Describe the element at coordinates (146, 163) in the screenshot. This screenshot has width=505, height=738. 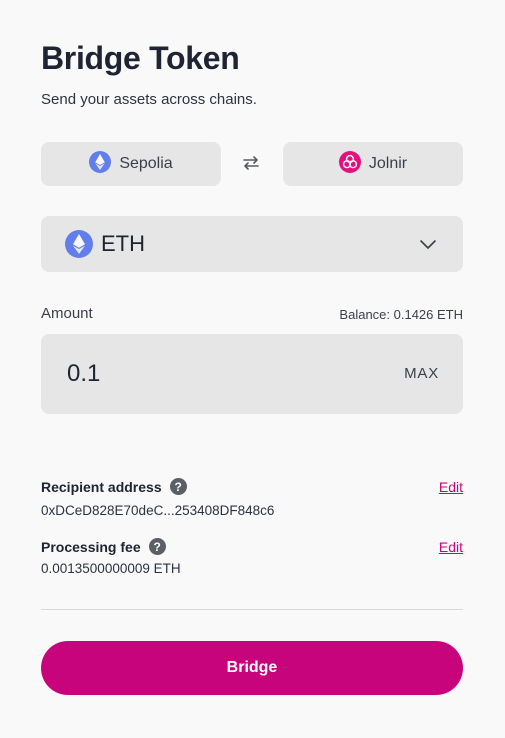
I see `source-chain-label: Sepolia` at that location.